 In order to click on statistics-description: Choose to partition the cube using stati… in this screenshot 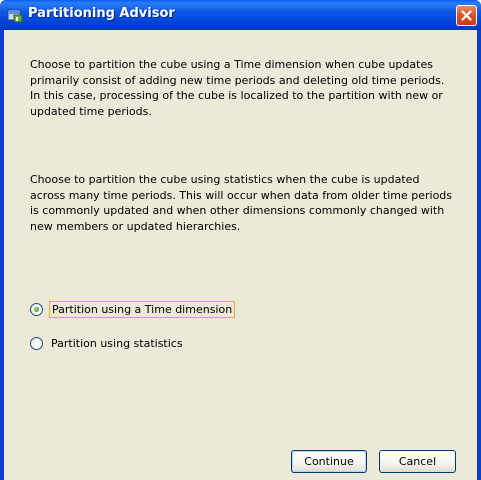, I will do `click(241, 203)`.